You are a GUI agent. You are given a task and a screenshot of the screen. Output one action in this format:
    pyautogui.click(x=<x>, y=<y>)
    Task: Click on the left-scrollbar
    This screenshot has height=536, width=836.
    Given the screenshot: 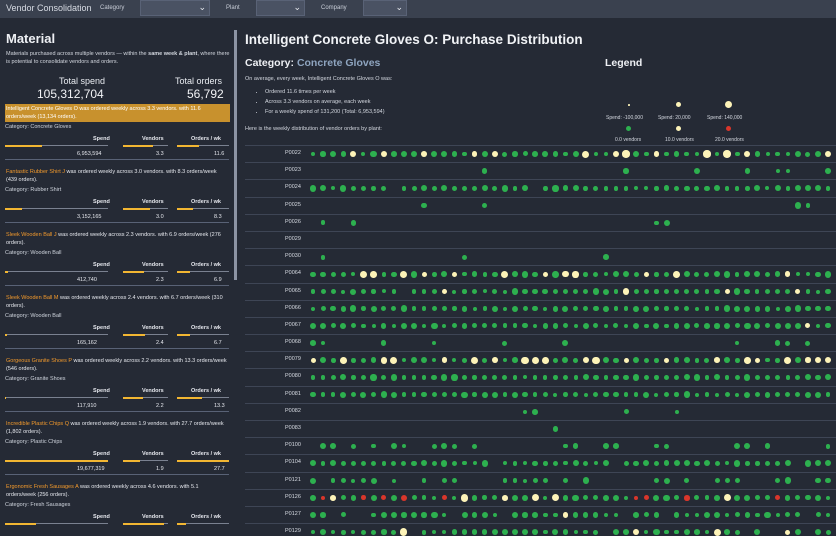 What is the action you would take?
    pyautogui.click(x=235, y=155)
    